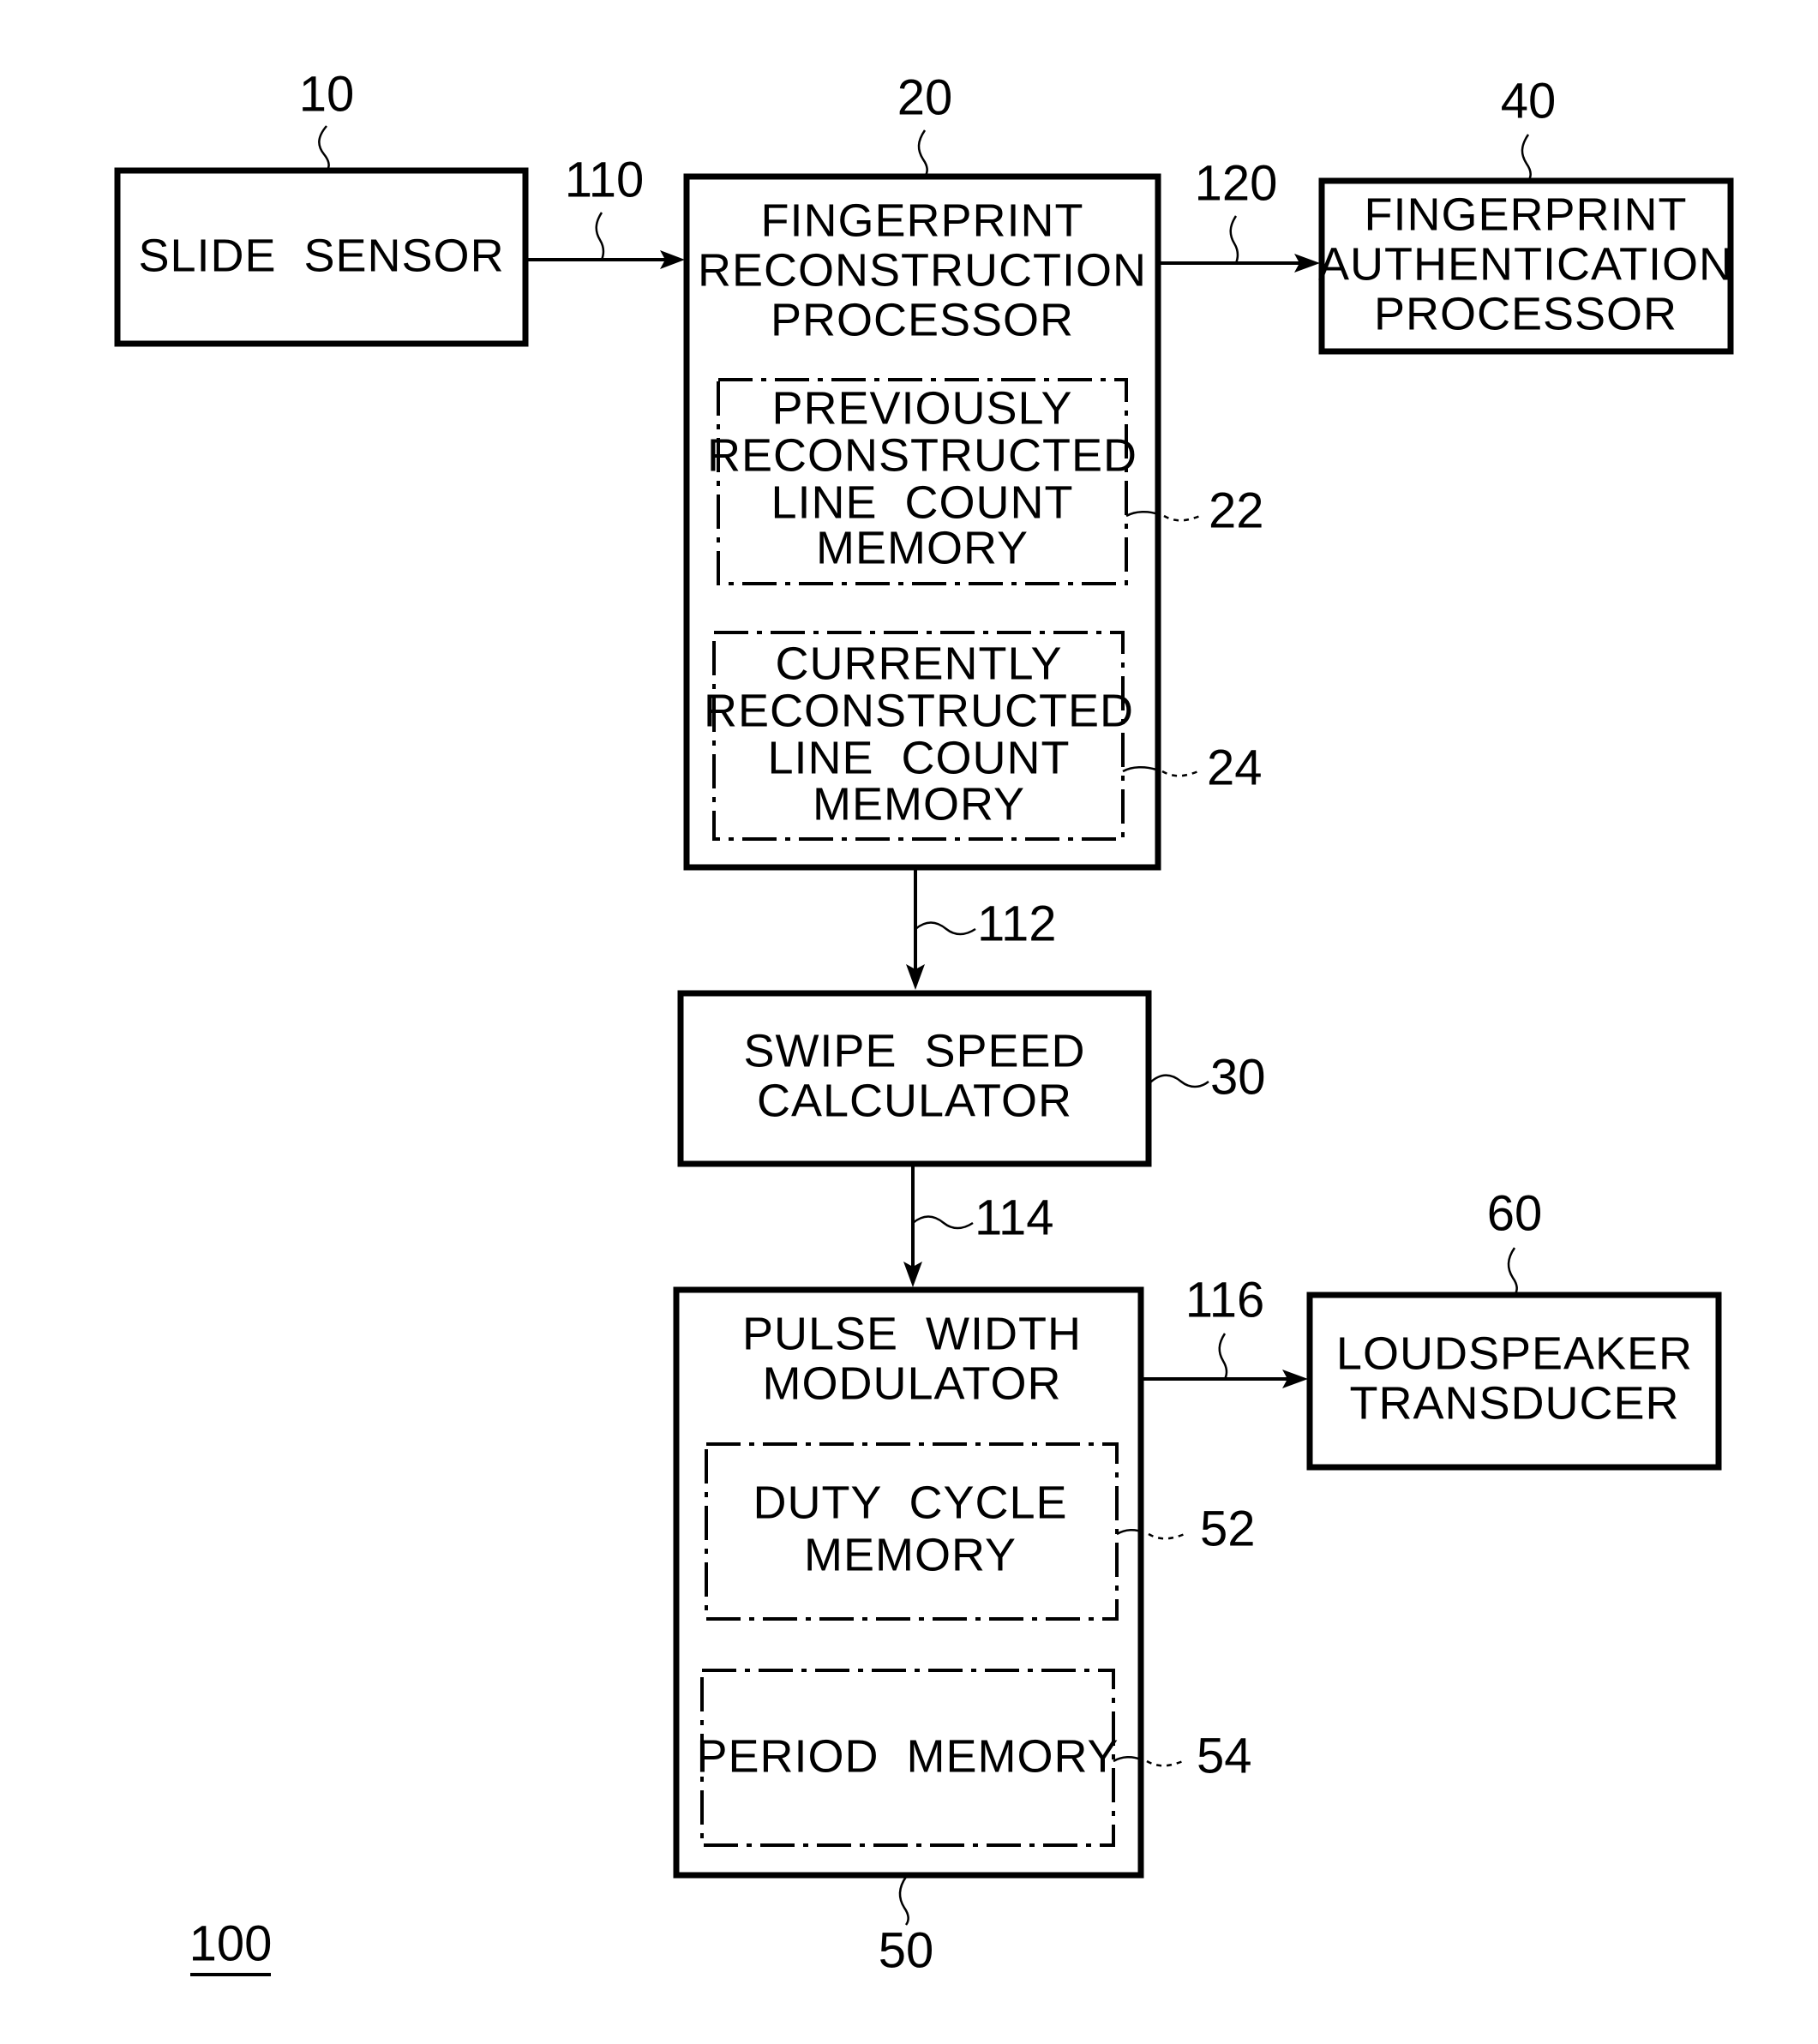 This screenshot has height=2044, width=1818. Describe the element at coordinates (922, 502) in the screenshot. I see `prev-mem-line-3: LINE COUNT` at that location.